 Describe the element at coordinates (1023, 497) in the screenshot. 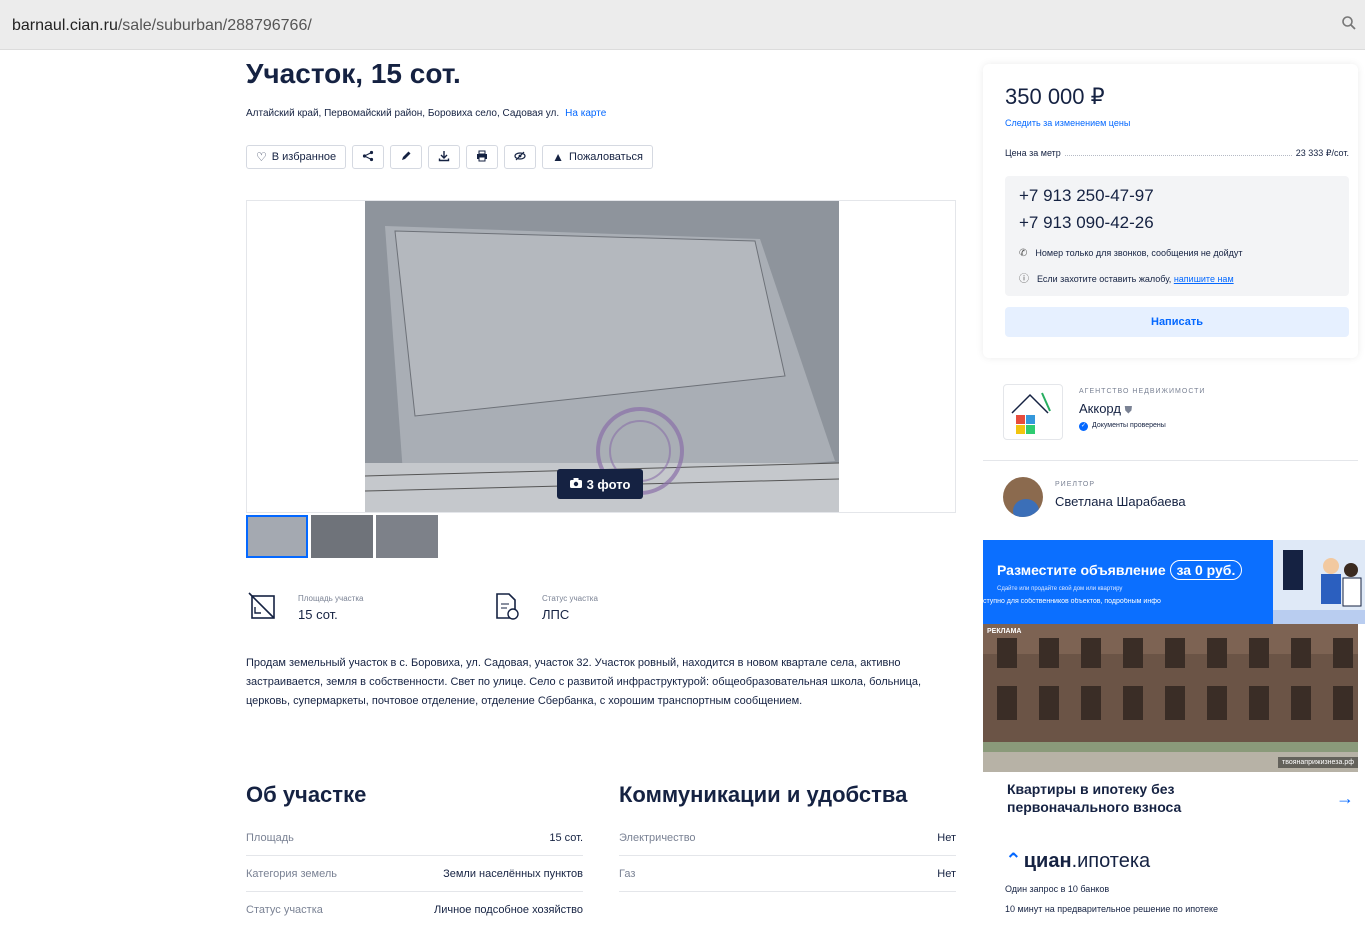

I see `avatar` at that location.